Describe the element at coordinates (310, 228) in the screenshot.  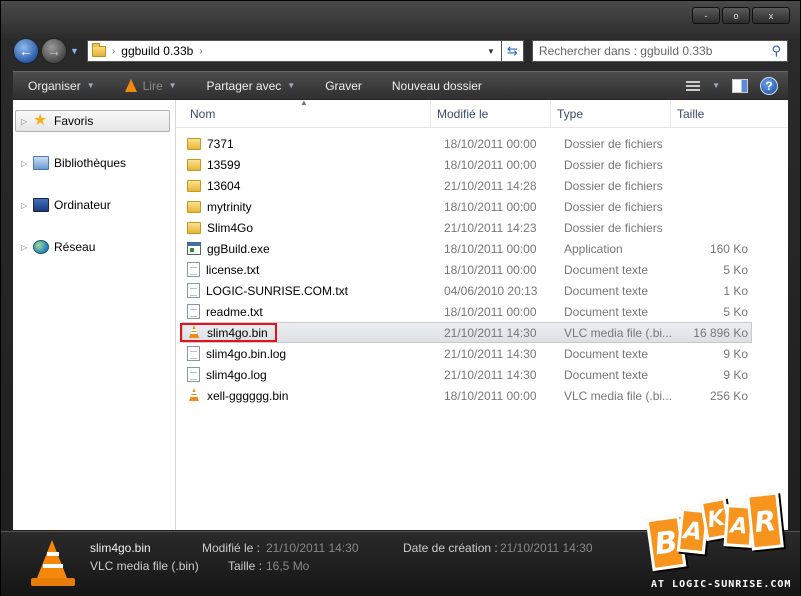
I see `file-name-cell: Slim4Go` at that location.